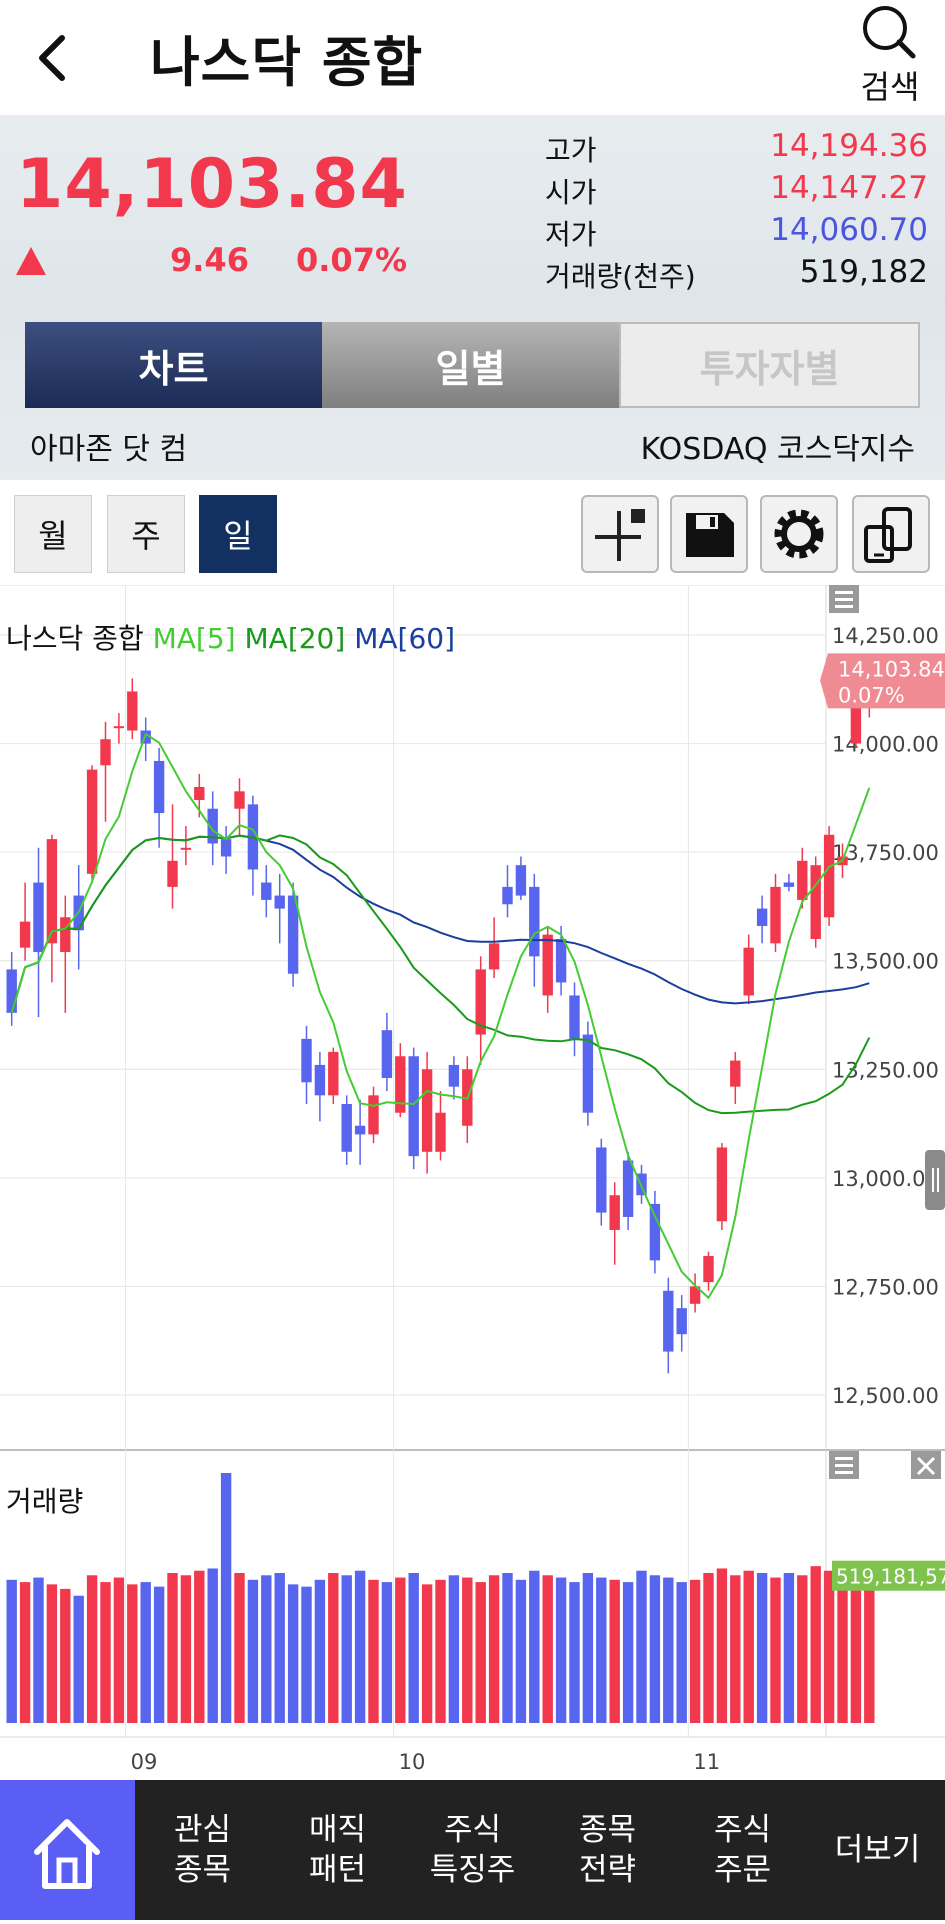 Image resolution: width=945 pixels, height=1924 pixels. I want to click on app-header: 나스닥 종합 검색, so click(472, 57).